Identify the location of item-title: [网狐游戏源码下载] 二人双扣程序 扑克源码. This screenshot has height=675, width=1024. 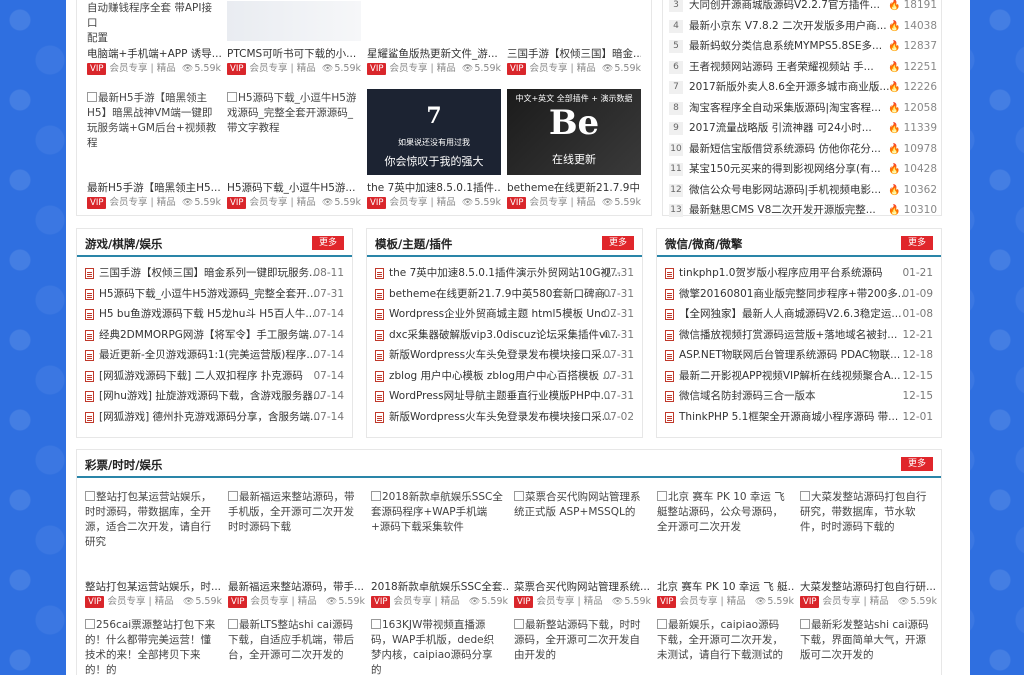
(201, 376).